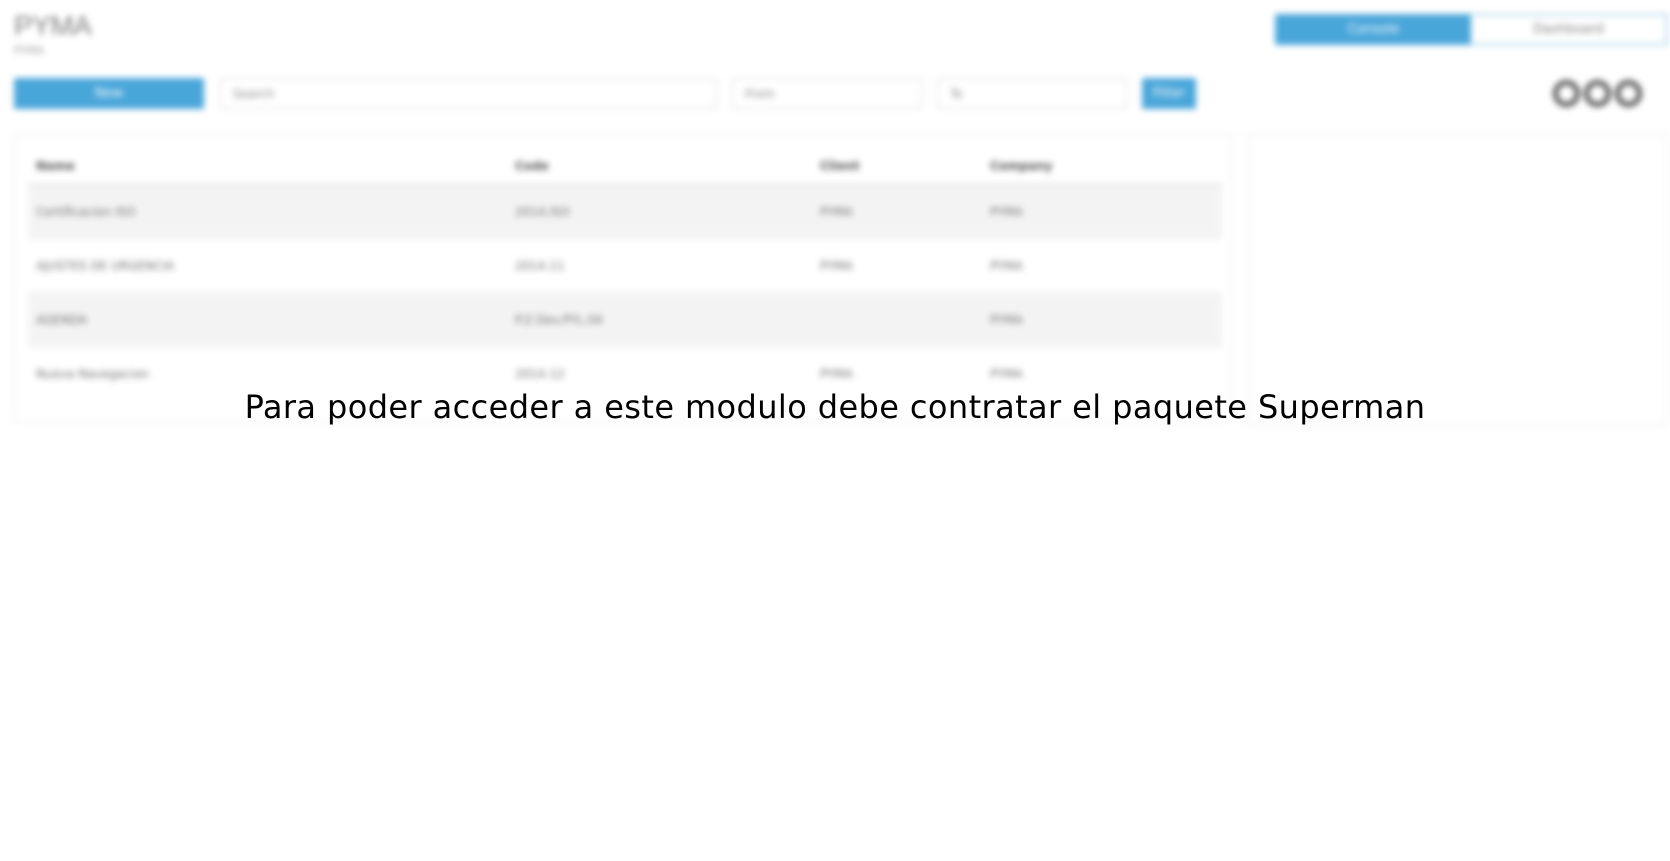 This screenshot has height=861, width=1670. Describe the element at coordinates (625, 320) in the screenshot. I see `table-row: AGENDA P.Z.Dev.PYL.04 PYMA` at that location.